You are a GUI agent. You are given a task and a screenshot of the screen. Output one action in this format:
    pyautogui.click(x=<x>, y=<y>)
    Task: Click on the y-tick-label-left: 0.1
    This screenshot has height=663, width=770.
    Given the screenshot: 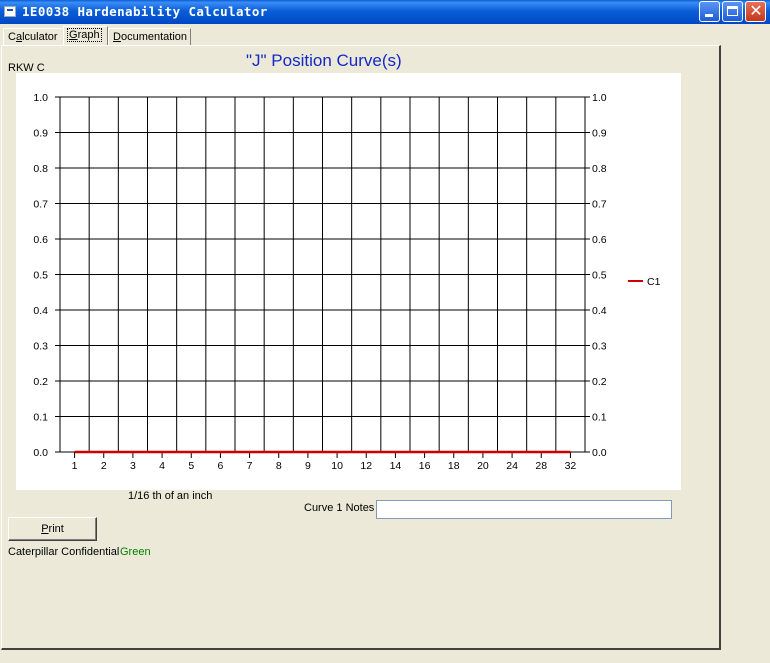 What is the action you would take?
    pyautogui.click(x=40, y=418)
    